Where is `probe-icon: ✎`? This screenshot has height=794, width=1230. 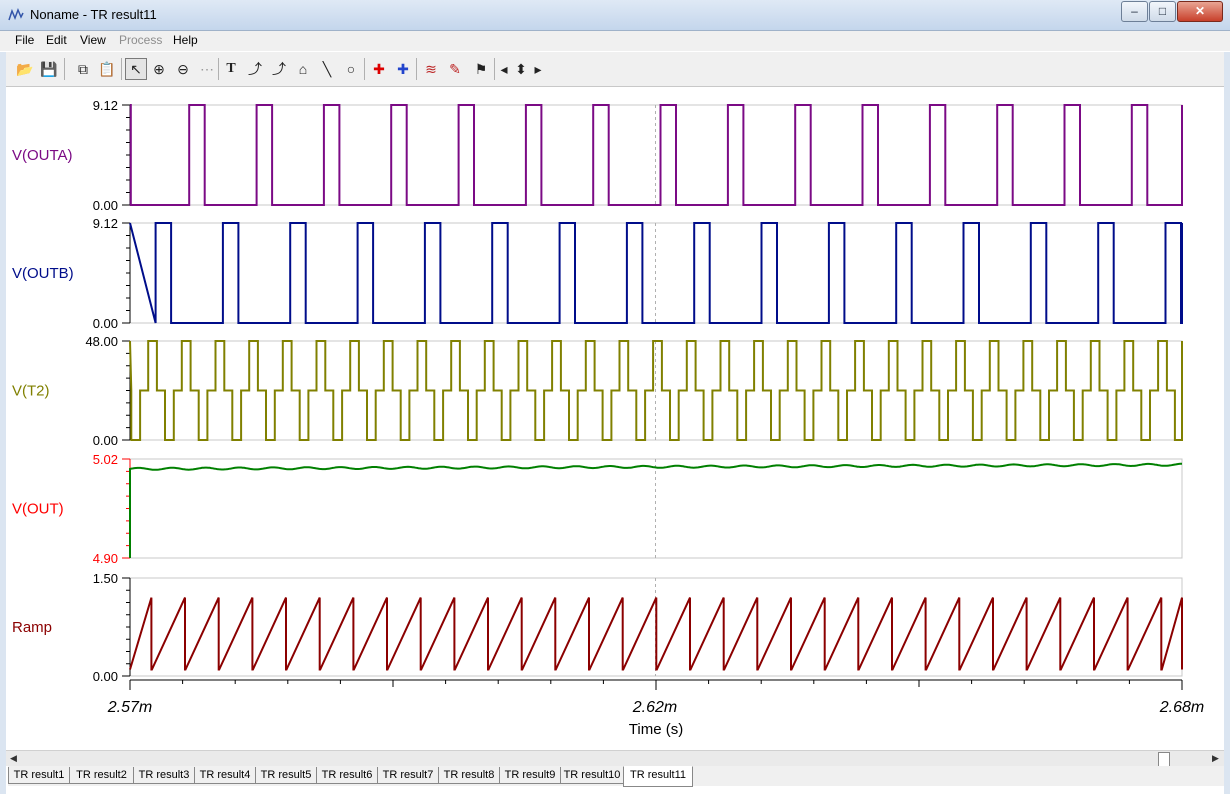
probe-icon: ✎ is located at coordinates (455, 69).